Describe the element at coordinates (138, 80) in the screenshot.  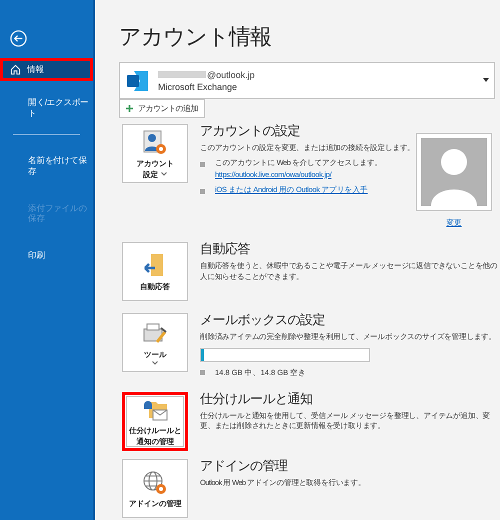
I see `exchange-logo-icon` at that location.